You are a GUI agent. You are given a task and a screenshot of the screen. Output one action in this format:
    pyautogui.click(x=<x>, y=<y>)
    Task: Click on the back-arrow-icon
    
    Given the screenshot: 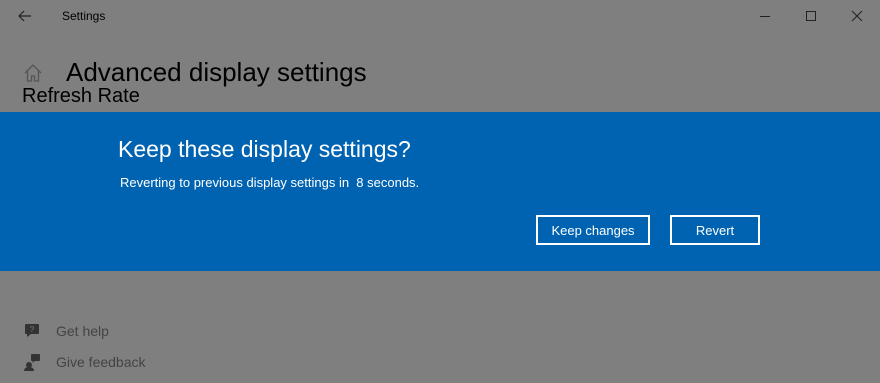 What is the action you would take?
    pyautogui.click(x=24, y=16)
    